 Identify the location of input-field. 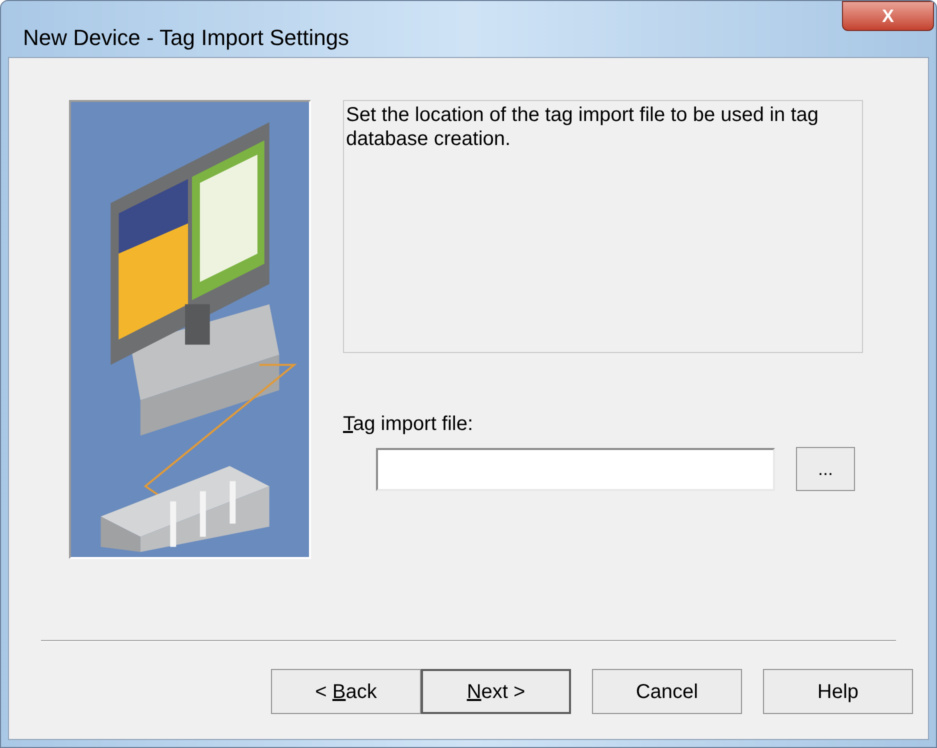
(575, 469).